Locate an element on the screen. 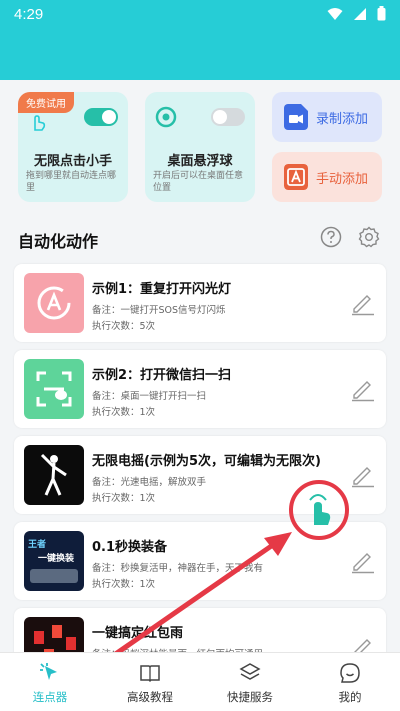 This screenshot has width=400, height=711. layers-icon is located at coordinates (250, 671).